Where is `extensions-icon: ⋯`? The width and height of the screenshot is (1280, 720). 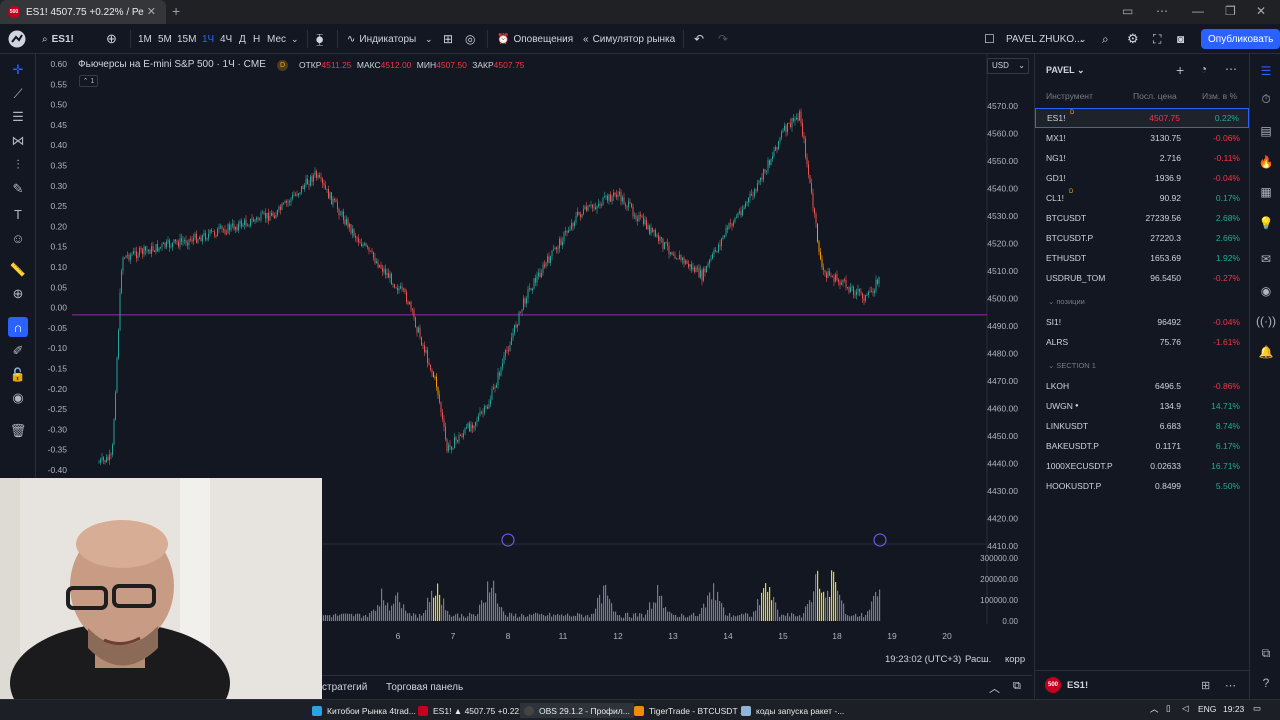 extensions-icon: ⋯ is located at coordinates (1162, 11).